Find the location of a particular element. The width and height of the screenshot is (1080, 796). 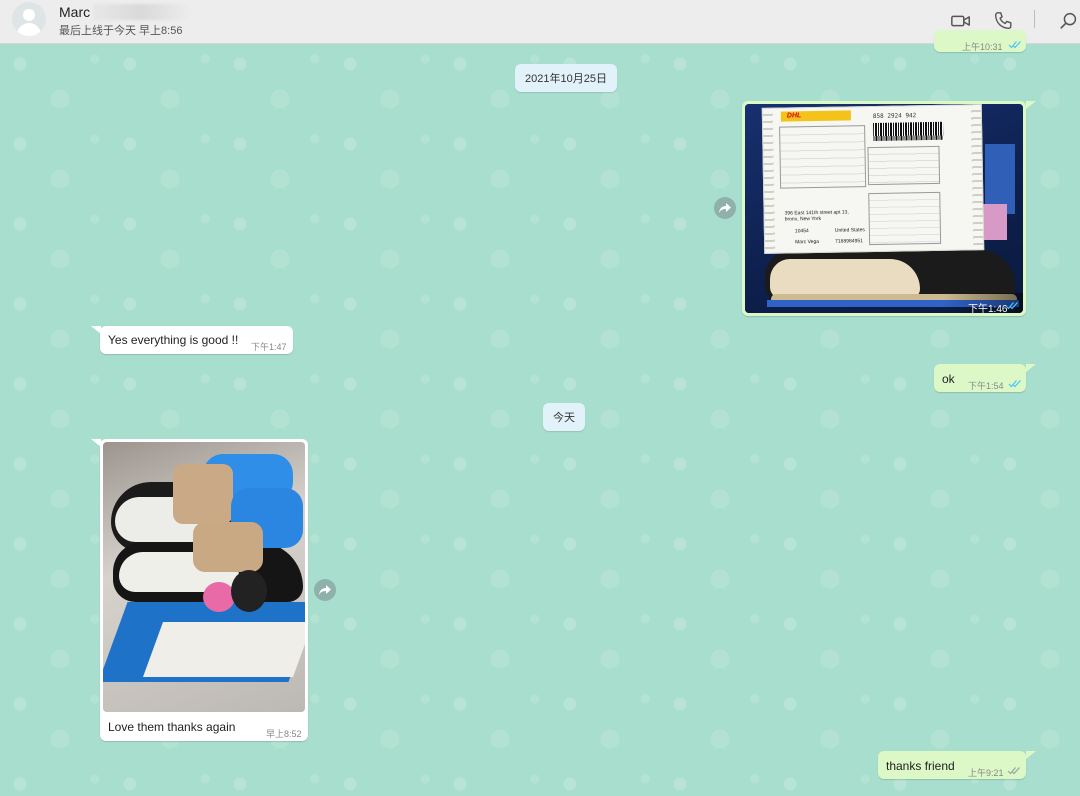

video-call-icon is located at coordinates (961, 21).